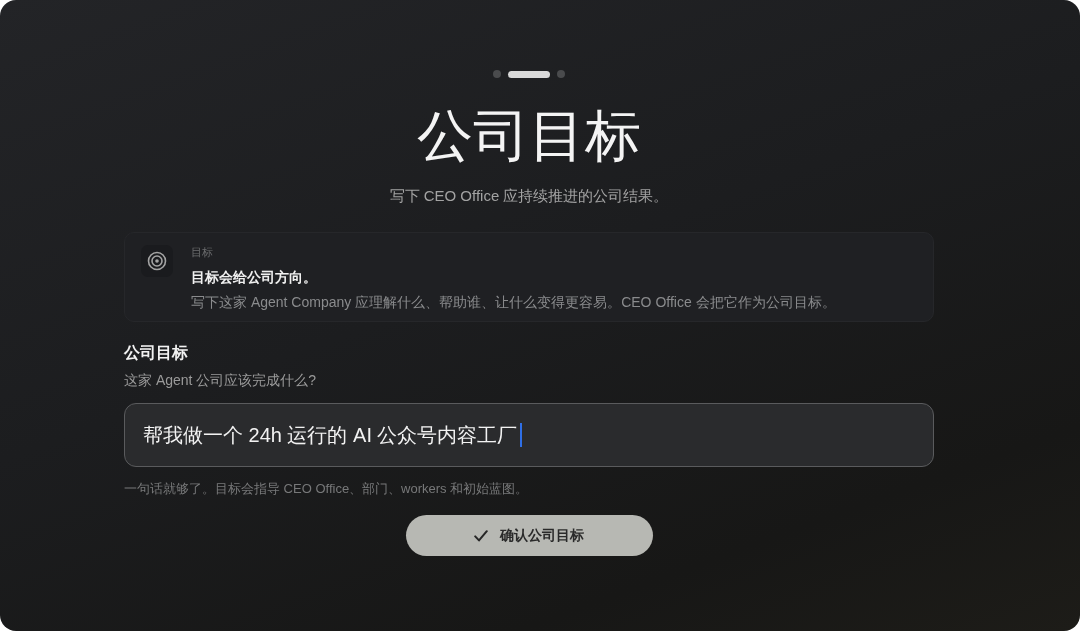  What do you see at coordinates (513, 302) in the screenshot?
I see `card-description: 写下这家 Agent Company 应理解什么、帮助谁、让什么变得更容易。CEO Office 会把它作为公司目标。` at bounding box center [513, 302].